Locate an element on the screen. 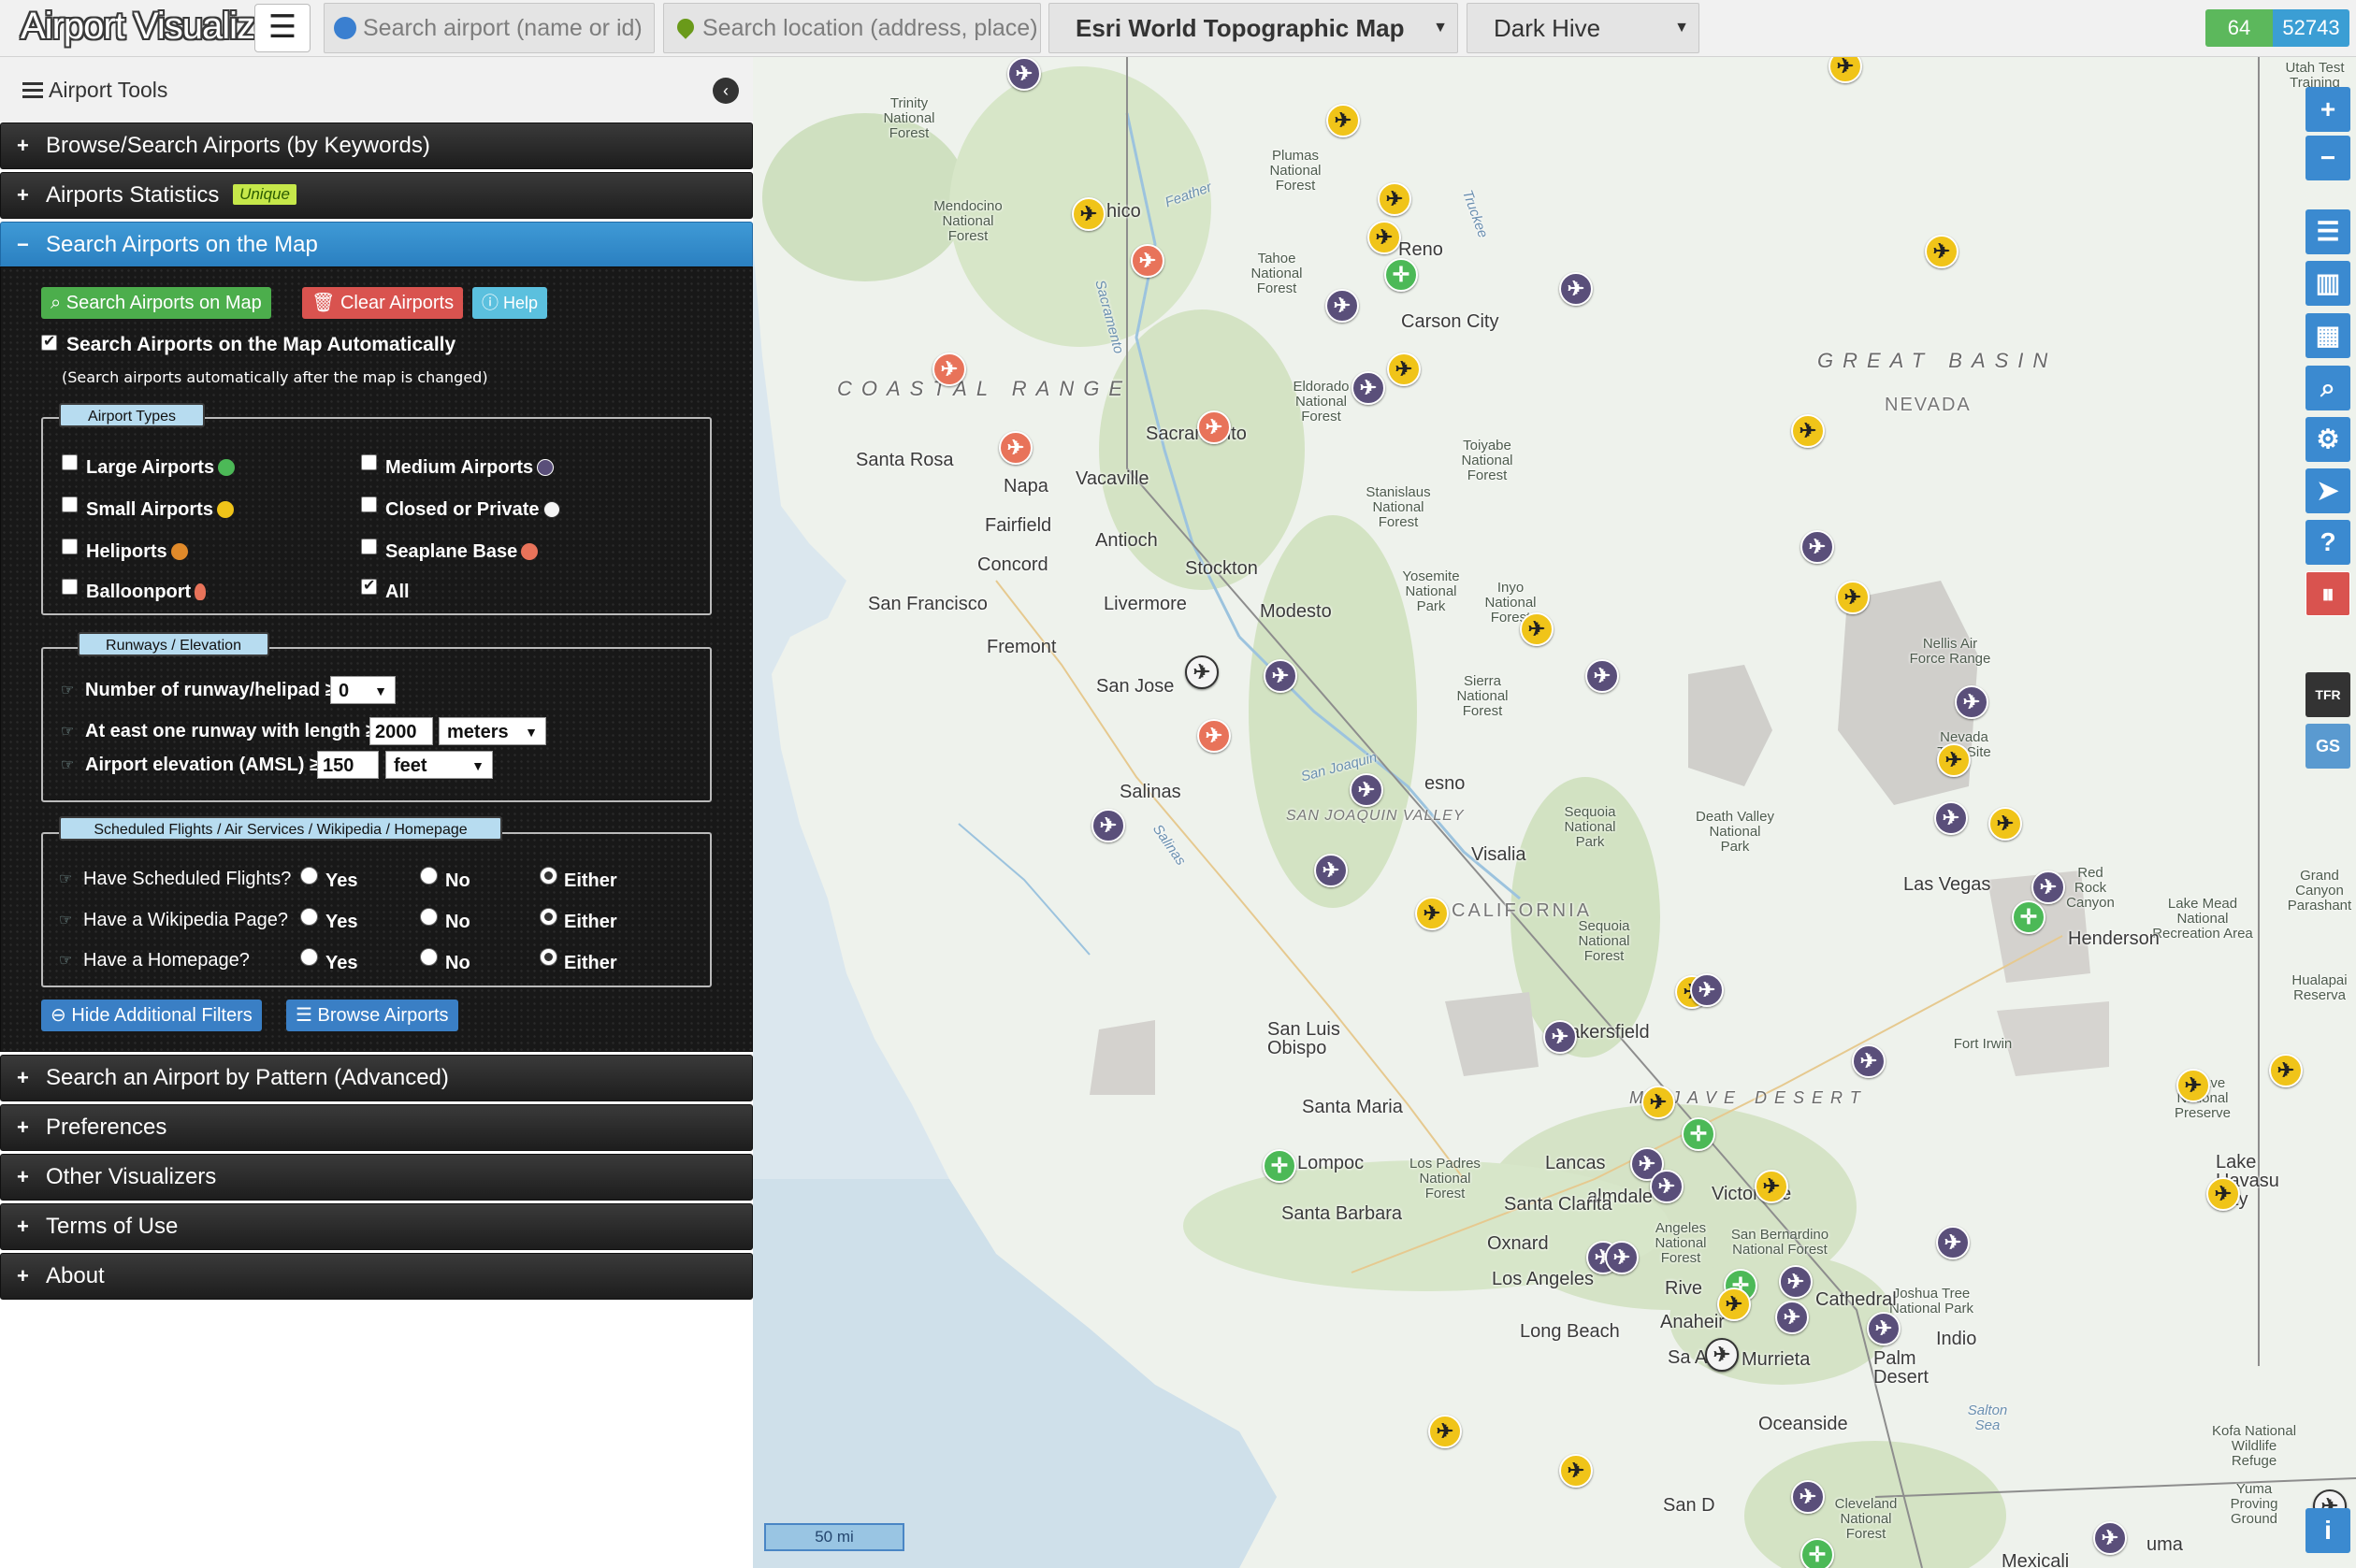 The width and height of the screenshot is (2356, 1568). balloonport-checkbox is located at coordinates (70, 587).